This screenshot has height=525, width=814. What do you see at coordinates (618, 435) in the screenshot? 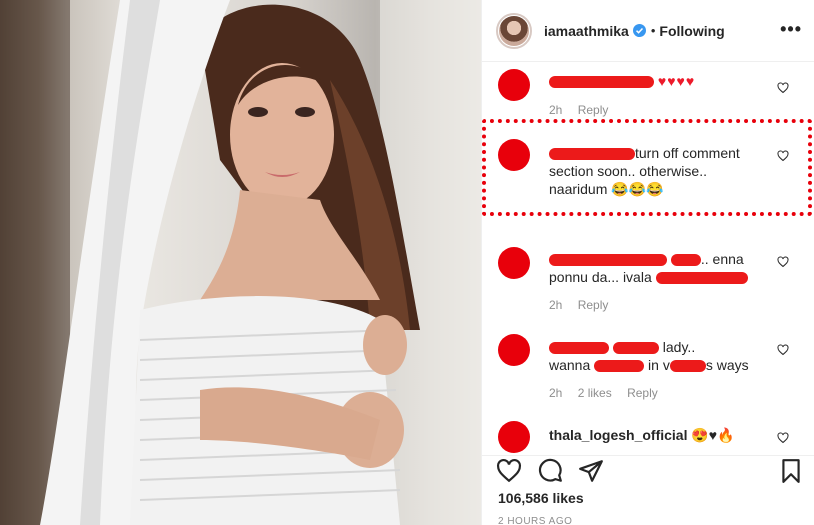
I see `comment-username: thala_logesh_official` at bounding box center [618, 435].